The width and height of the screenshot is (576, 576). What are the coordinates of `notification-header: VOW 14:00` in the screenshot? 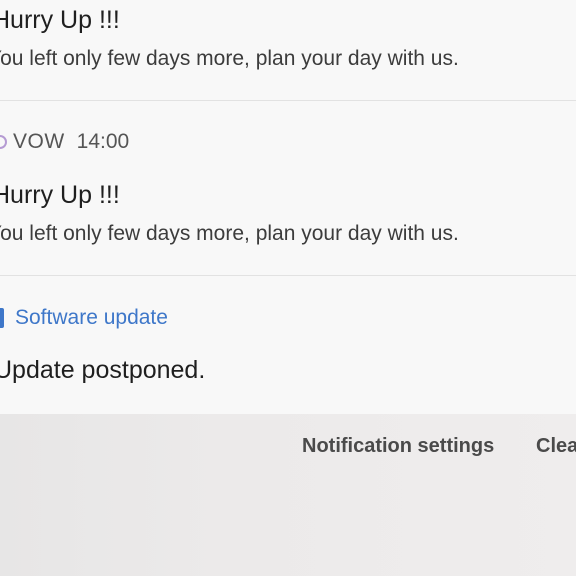 It's located at (64, 142).